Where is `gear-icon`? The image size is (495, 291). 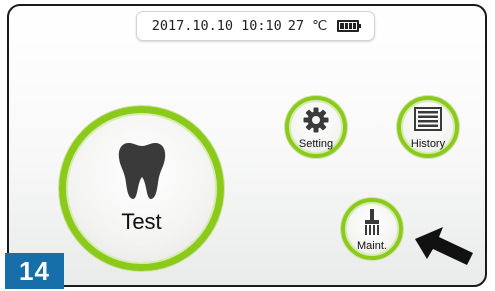 gear-icon is located at coordinates (316, 120).